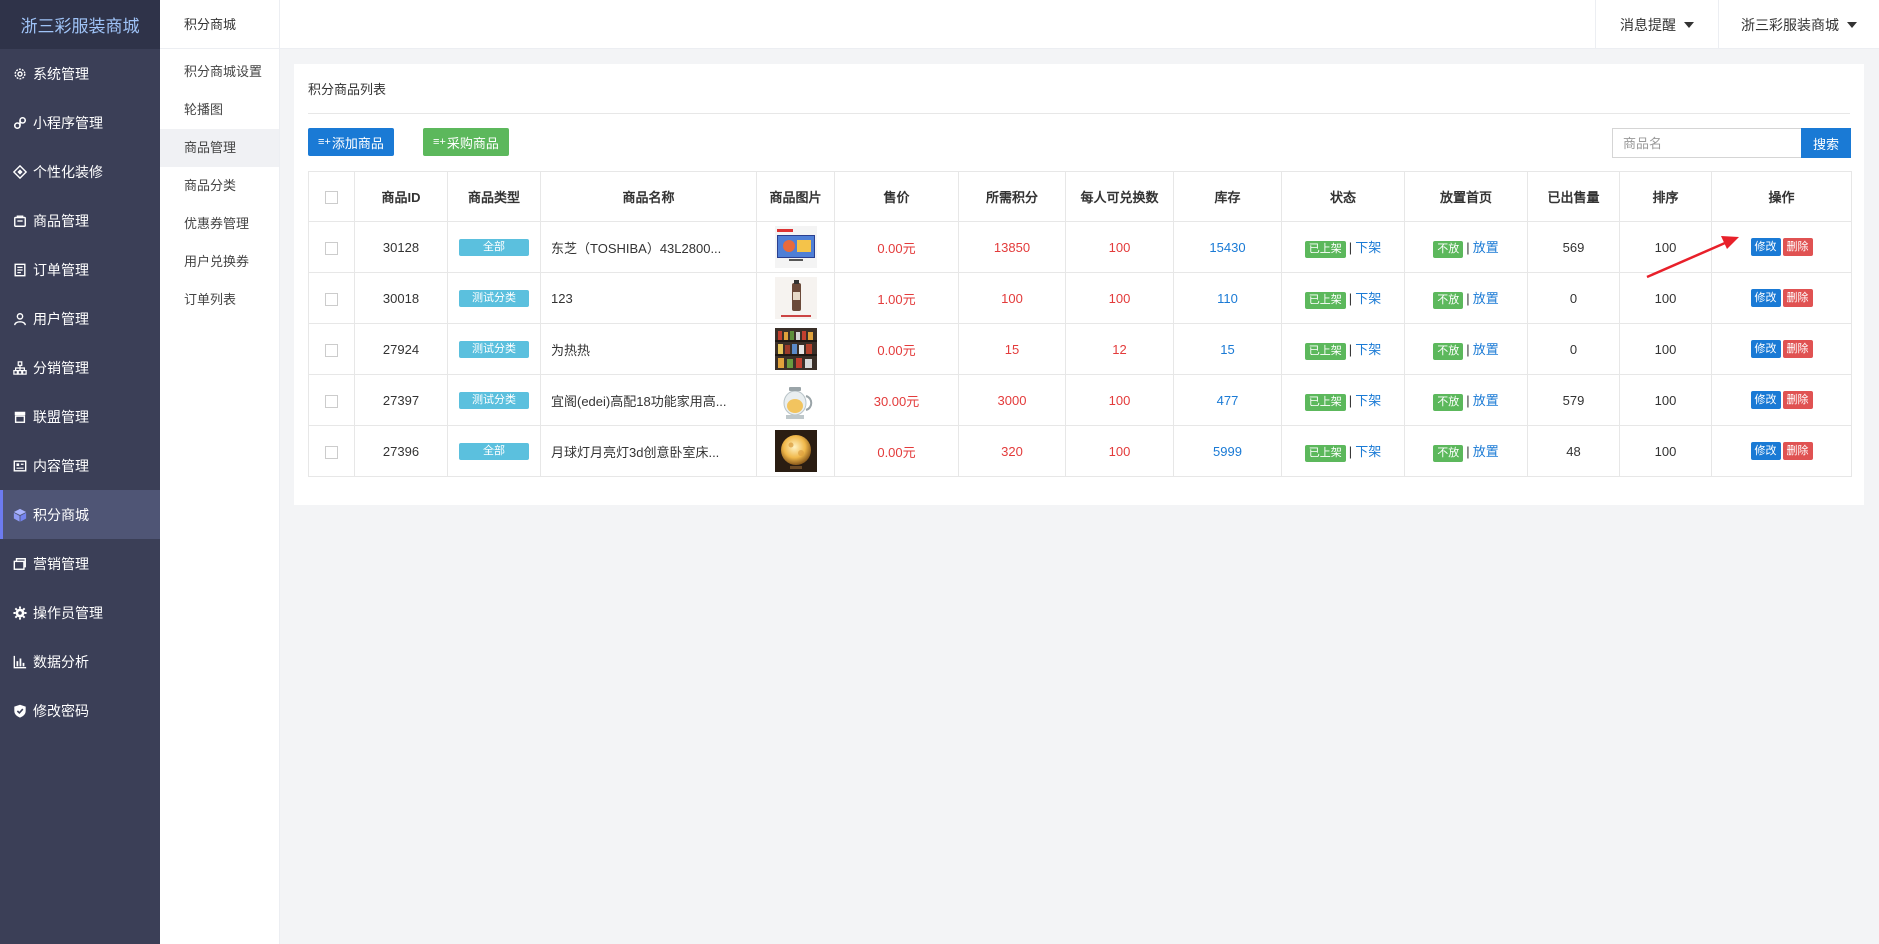  I want to click on nav-item: 商品管理, so click(80, 220).